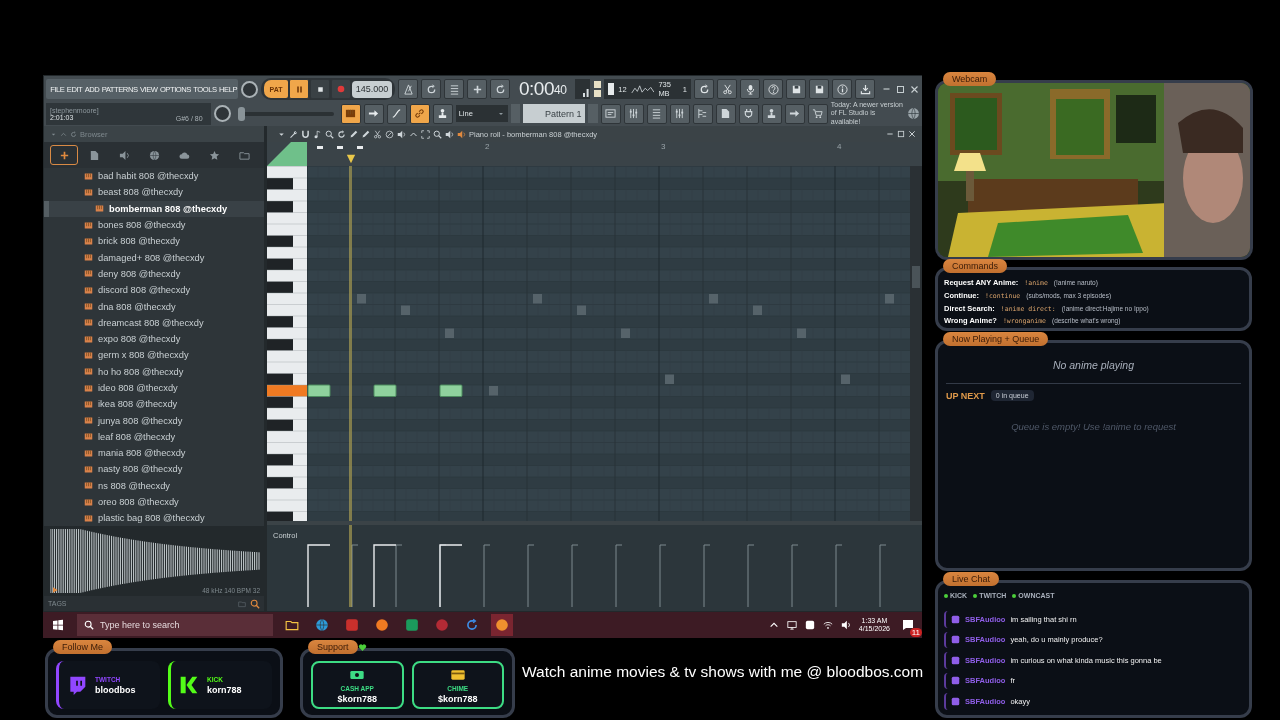 Image resolution: width=1280 pixels, height=720 pixels. Describe the element at coordinates (554, 113) in the screenshot. I see `pattern-selector: Pattern 1` at that location.